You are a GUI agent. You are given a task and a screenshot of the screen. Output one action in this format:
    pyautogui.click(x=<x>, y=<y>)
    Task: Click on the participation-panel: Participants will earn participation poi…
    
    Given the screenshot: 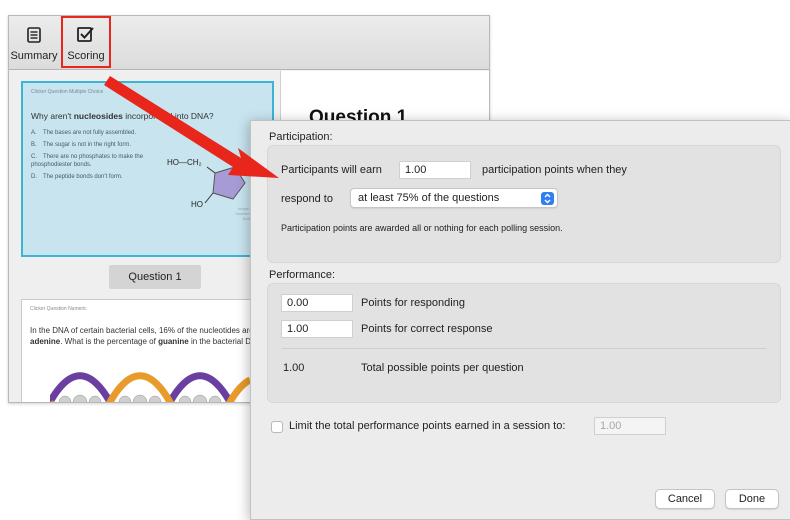 What is the action you would take?
    pyautogui.click(x=524, y=204)
    